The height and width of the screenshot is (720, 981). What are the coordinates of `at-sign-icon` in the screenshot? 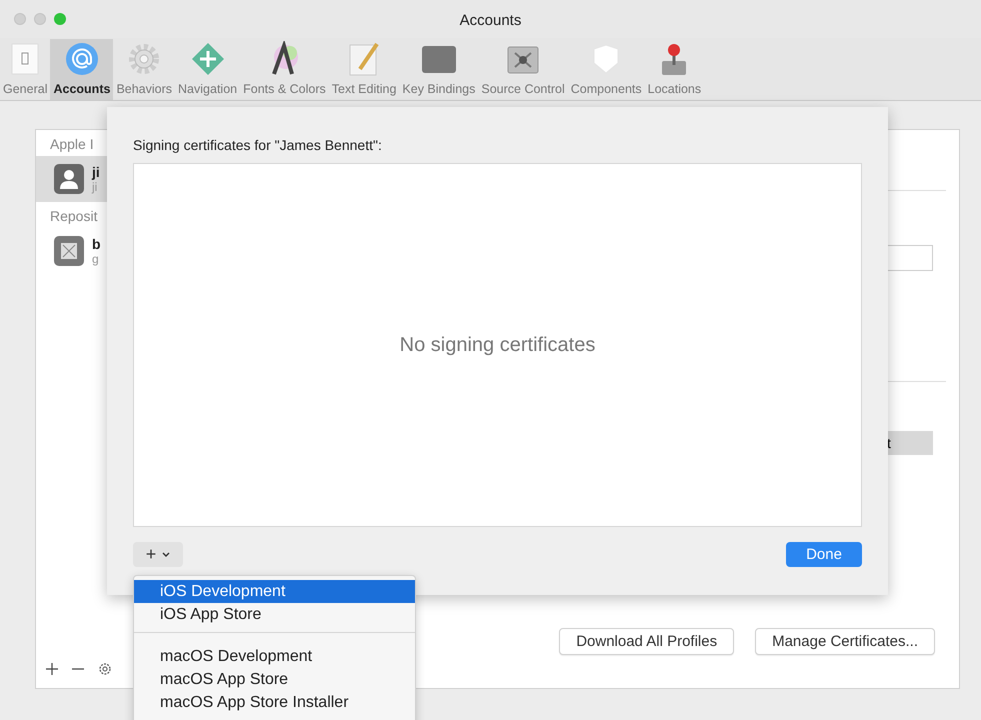 It's located at (82, 59).